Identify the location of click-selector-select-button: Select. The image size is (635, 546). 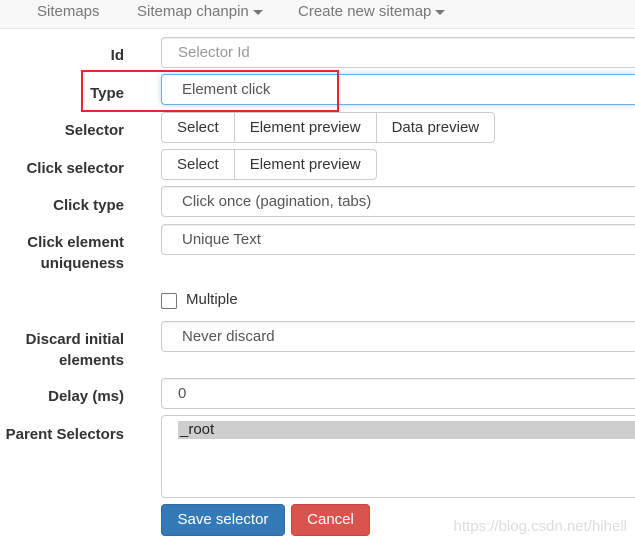
(198, 164).